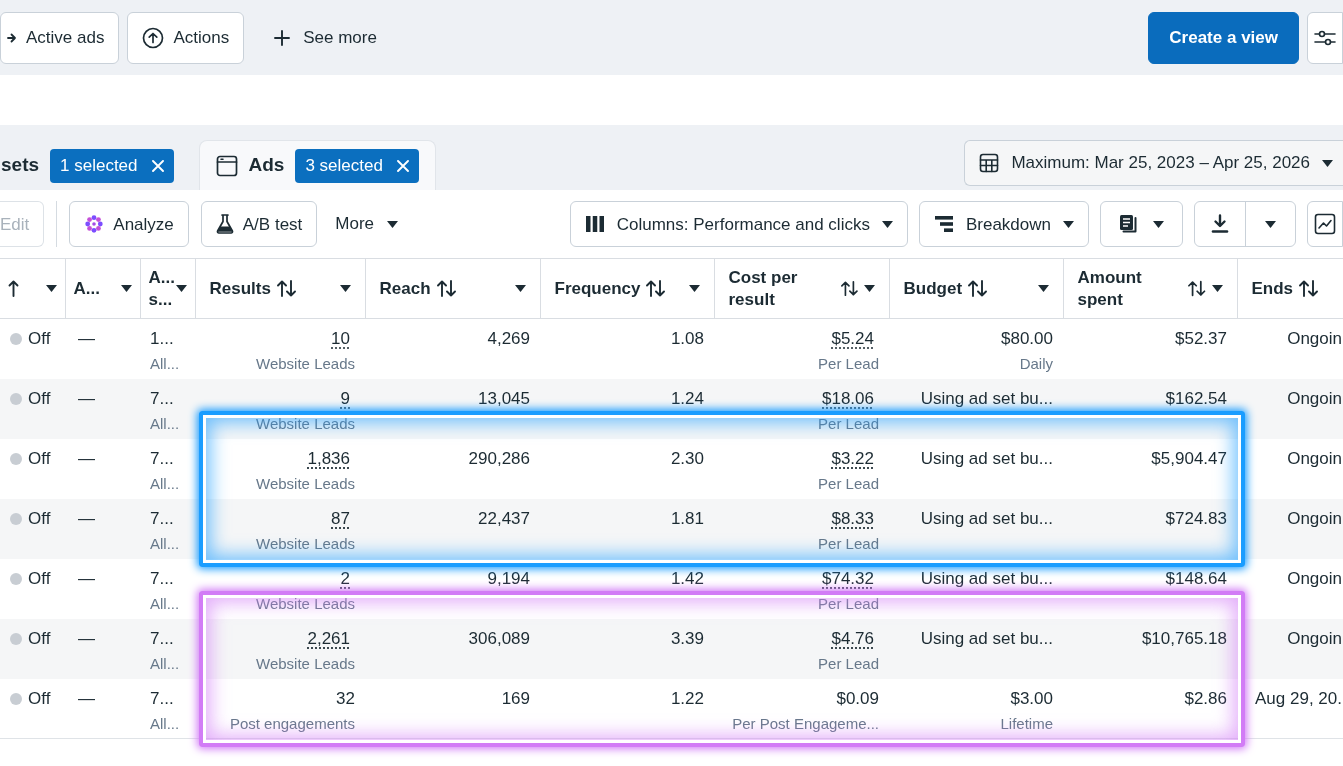  I want to click on column-header: Results, so click(280, 288).